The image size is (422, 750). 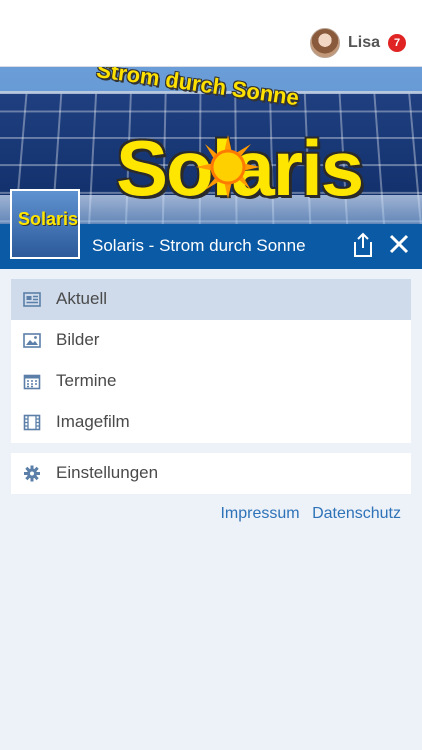 I want to click on app-thumbnail: Solaris, so click(x=45, y=224).